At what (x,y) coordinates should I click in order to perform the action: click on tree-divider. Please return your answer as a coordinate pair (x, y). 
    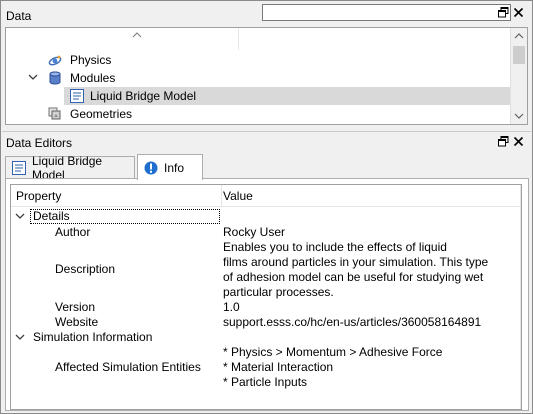
    Looking at the image, I should click on (238, 39).